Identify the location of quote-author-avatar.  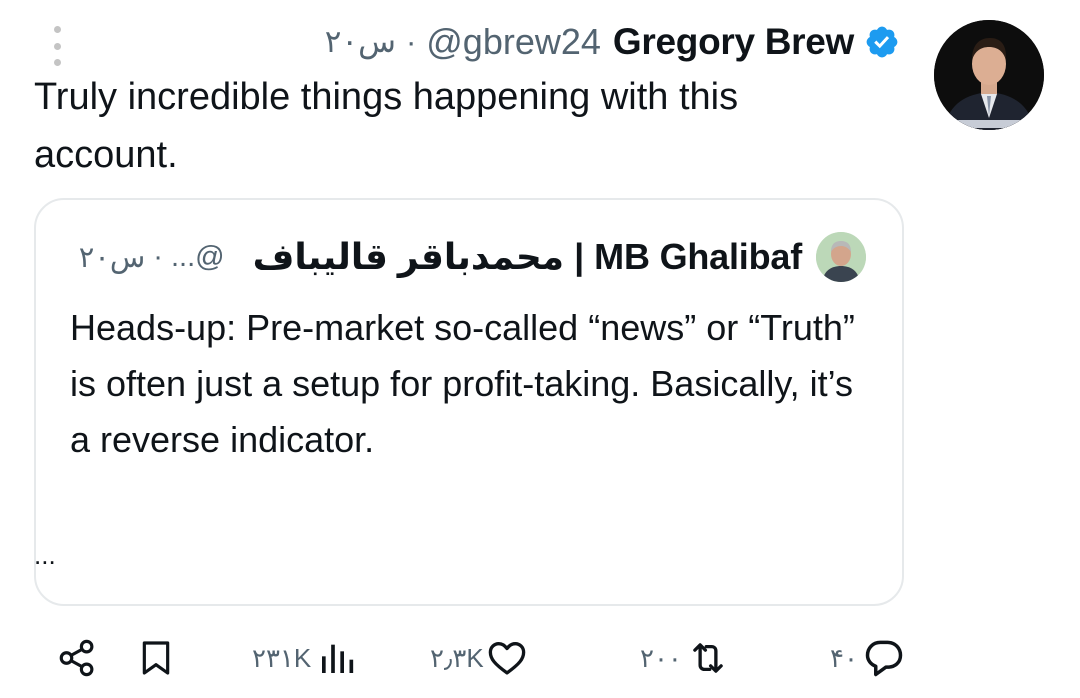
(841, 257).